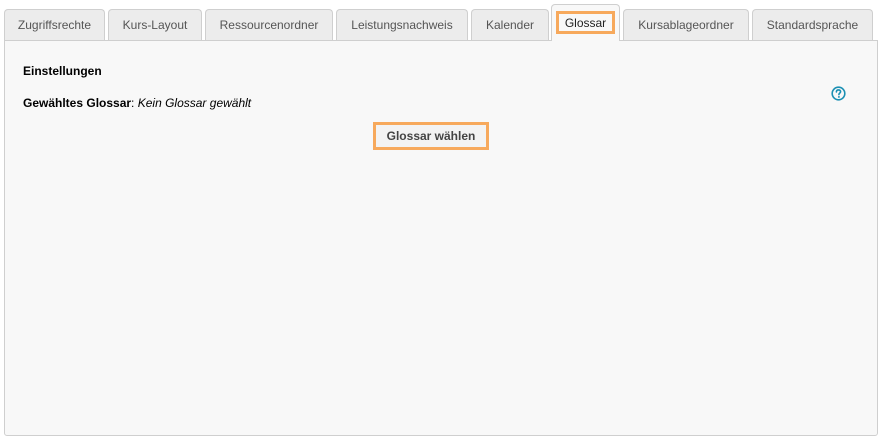  Describe the element at coordinates (812, 24) in the screenshot. I see `tab-standardsprache: Standardsprache` at that location.